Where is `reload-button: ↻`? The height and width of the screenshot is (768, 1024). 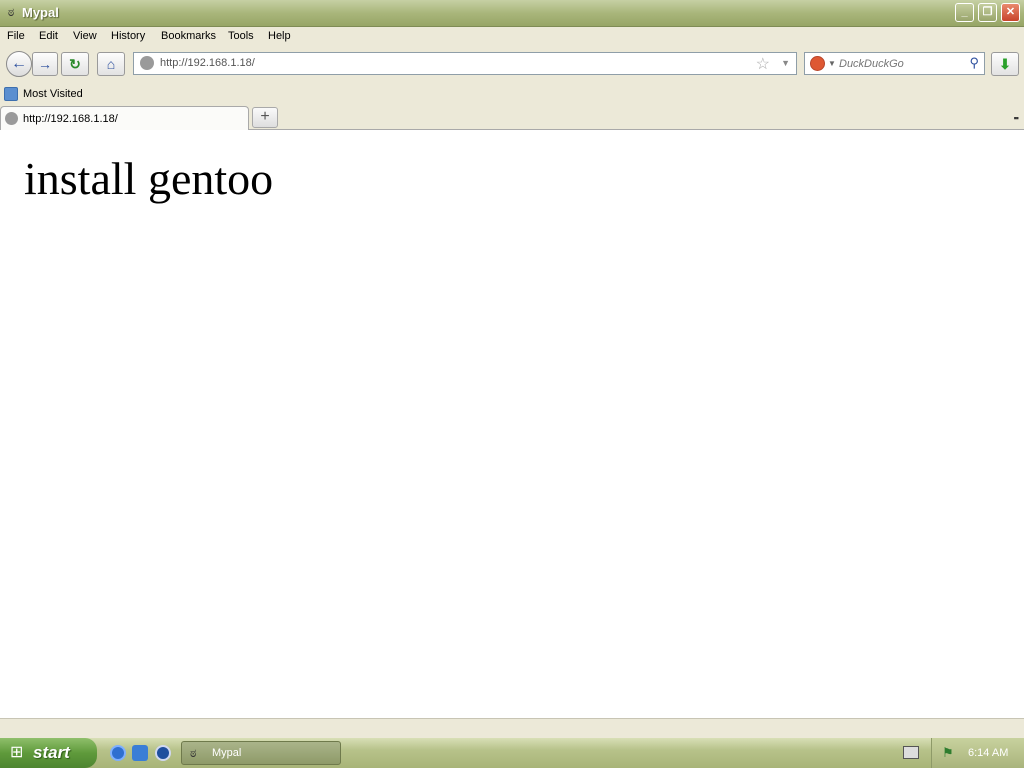 reload-button: ↻ is located at coordinates (75, 64).